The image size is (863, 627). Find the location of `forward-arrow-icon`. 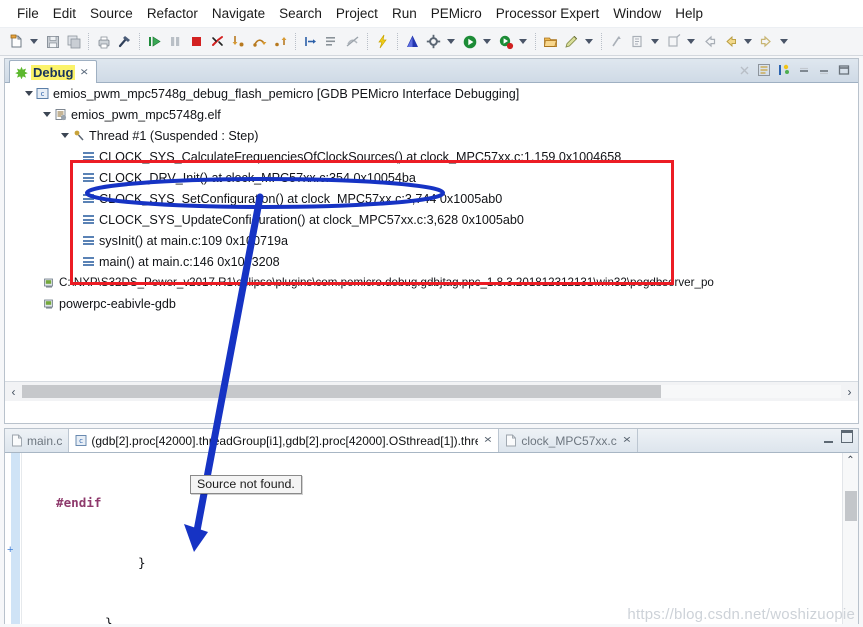

forward-arrow-icon is located at coordinates (766, 42).